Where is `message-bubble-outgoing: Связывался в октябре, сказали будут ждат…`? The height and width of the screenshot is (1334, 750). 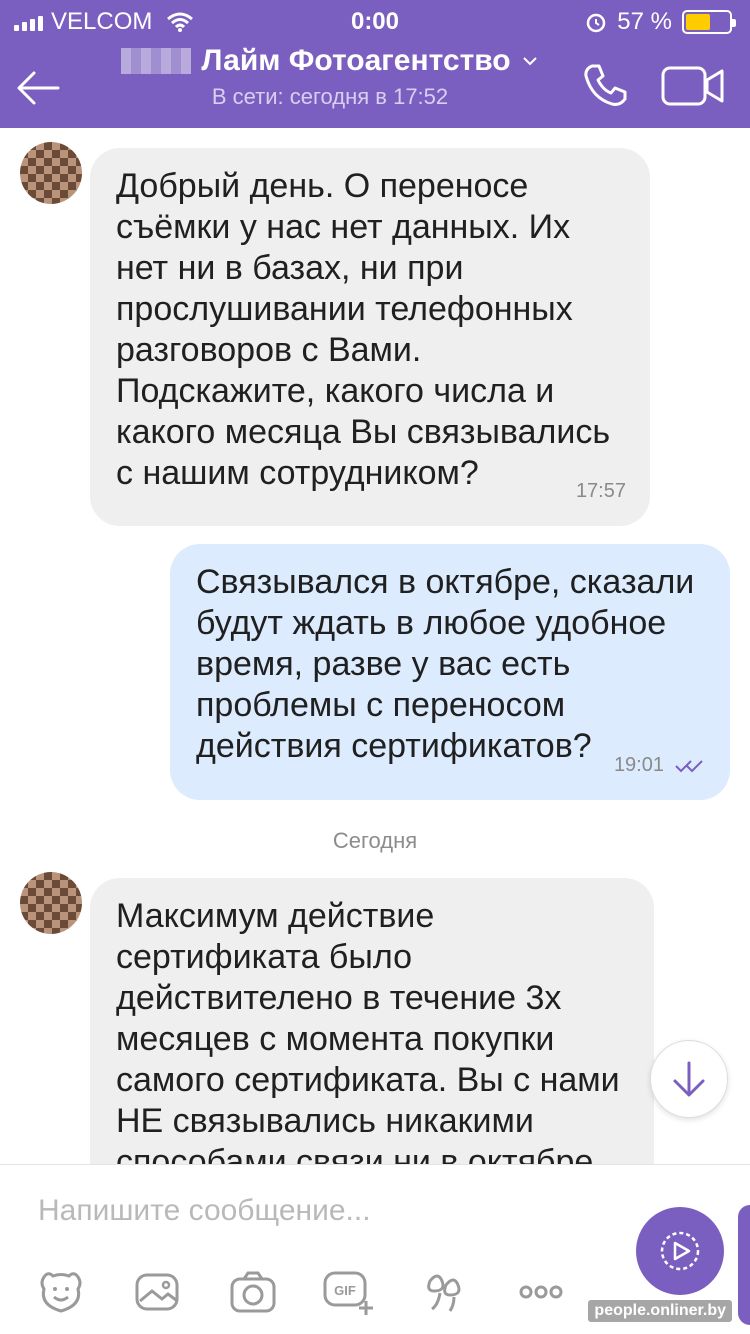
message-bubble-outgoing: Связывался в октябре, сказали будут ждат… is located at coordinates (450, 672).